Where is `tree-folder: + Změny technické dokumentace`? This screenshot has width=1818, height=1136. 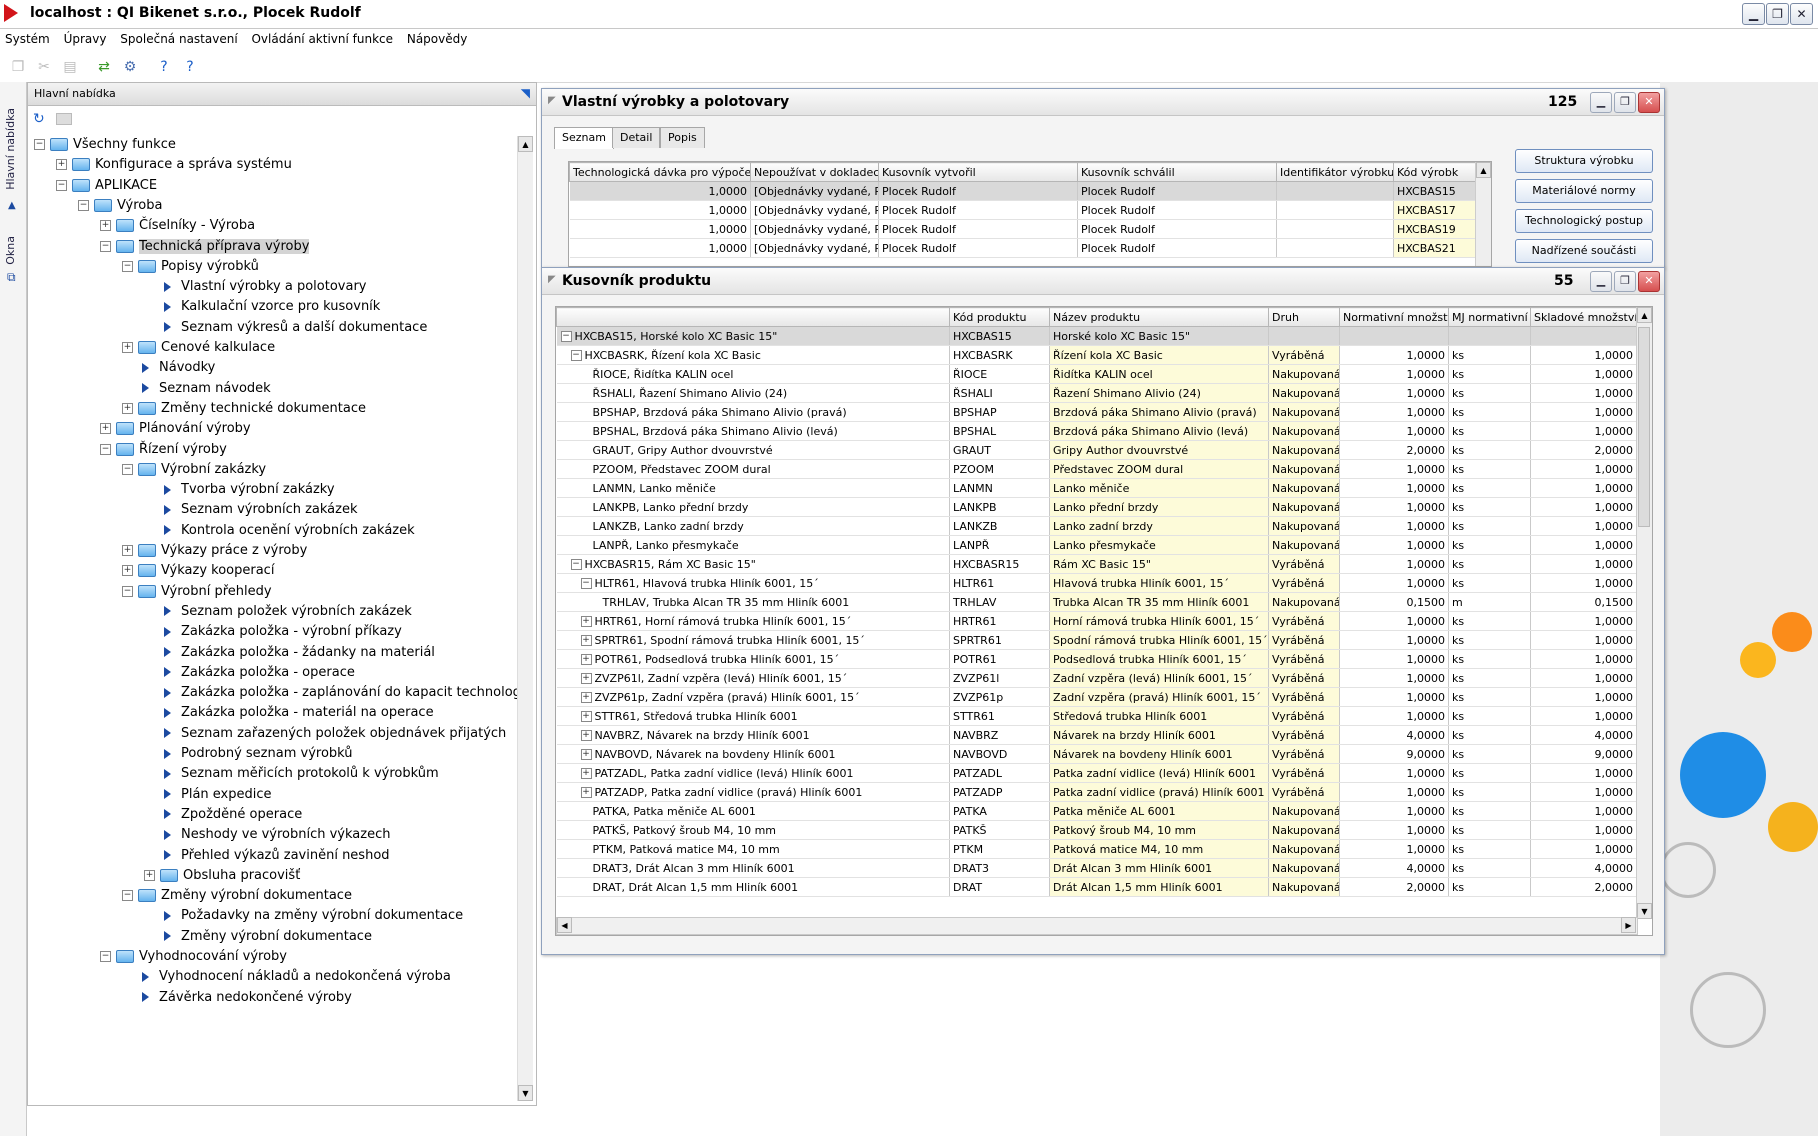
tree-folder: + Změny technické dokumentace is located at coordinates (244, 409).